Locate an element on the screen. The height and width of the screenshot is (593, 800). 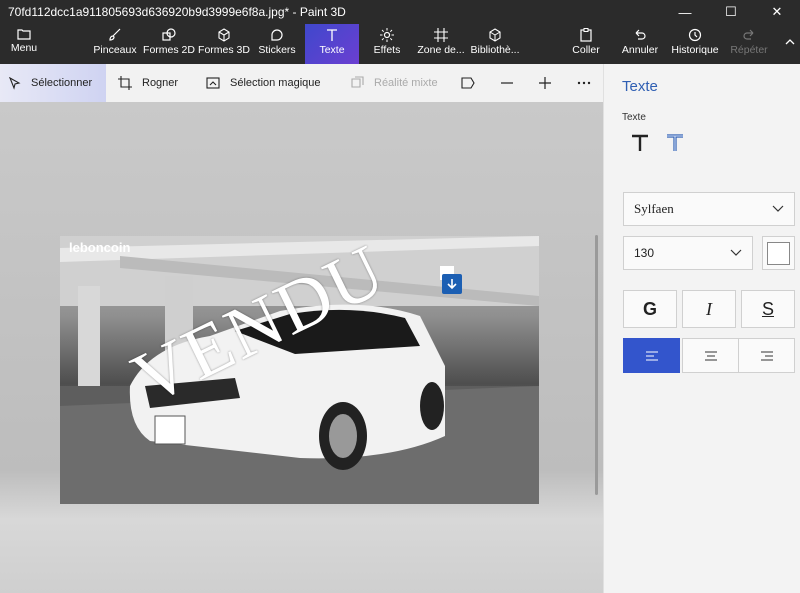
brush-icon is located at coordinates (115, 34).